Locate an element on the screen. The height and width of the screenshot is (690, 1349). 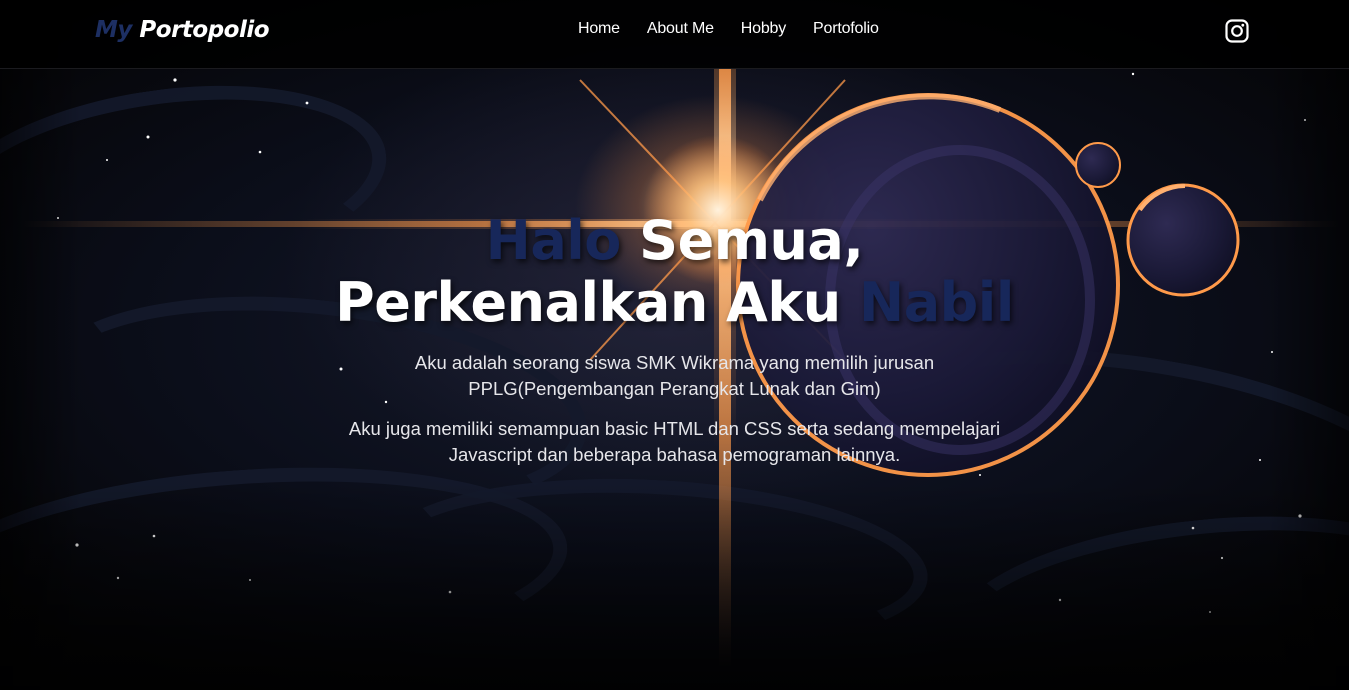
heading-line1-rest: Semua, is located at coordinates (742, 240).